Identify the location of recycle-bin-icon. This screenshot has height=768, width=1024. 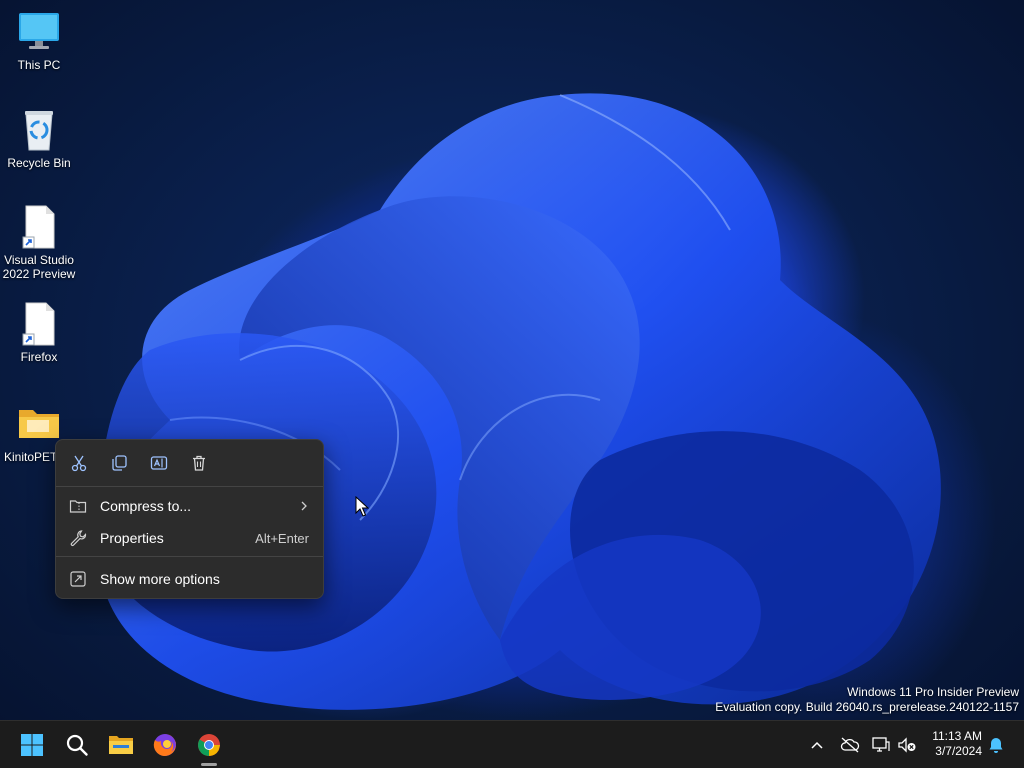
(39, 130).